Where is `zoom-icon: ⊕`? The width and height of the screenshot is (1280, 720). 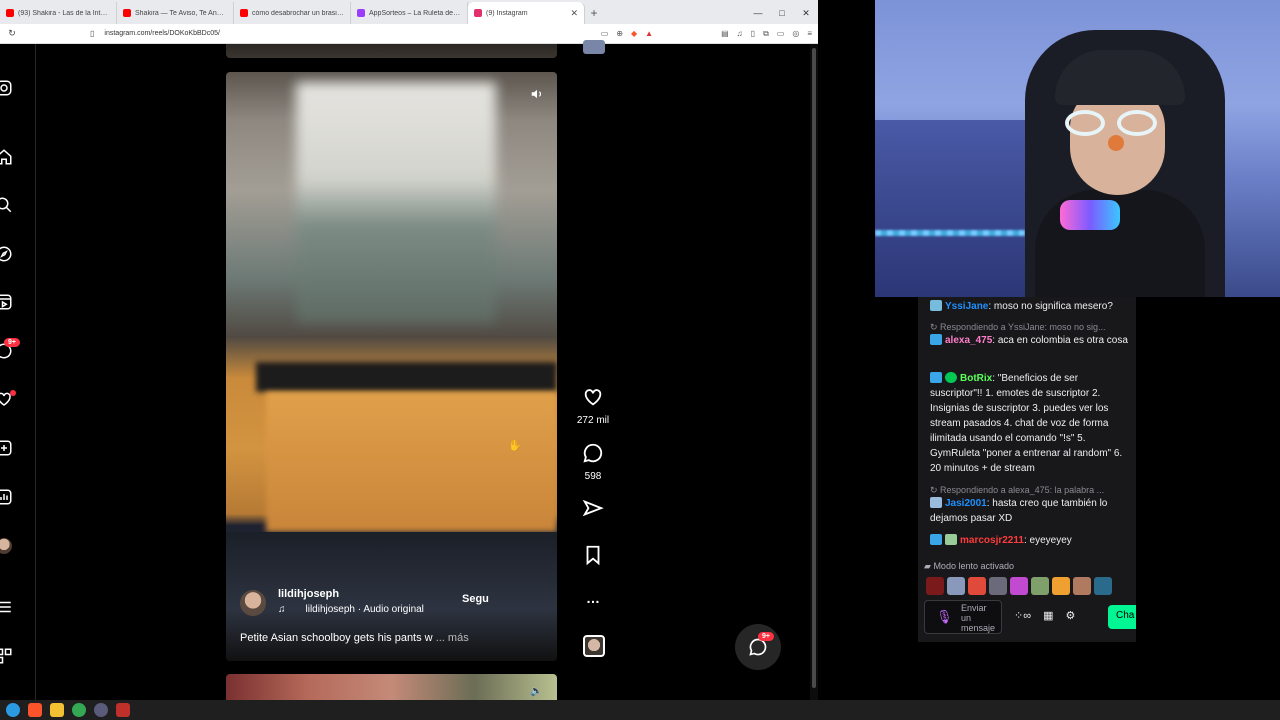 zoom-icon: ⊕ is located at coordinates (619, 33).